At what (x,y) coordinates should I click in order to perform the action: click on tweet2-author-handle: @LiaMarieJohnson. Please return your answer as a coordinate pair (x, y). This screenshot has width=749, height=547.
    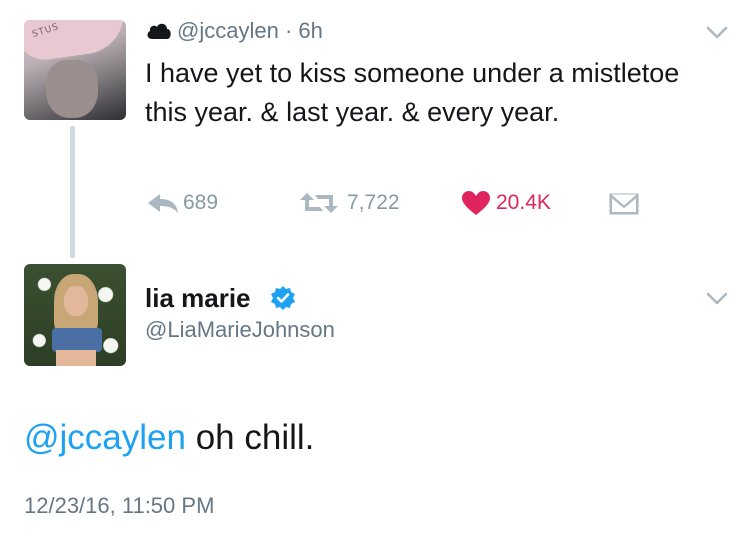
    Looking at the image, I should click on (240, 330).